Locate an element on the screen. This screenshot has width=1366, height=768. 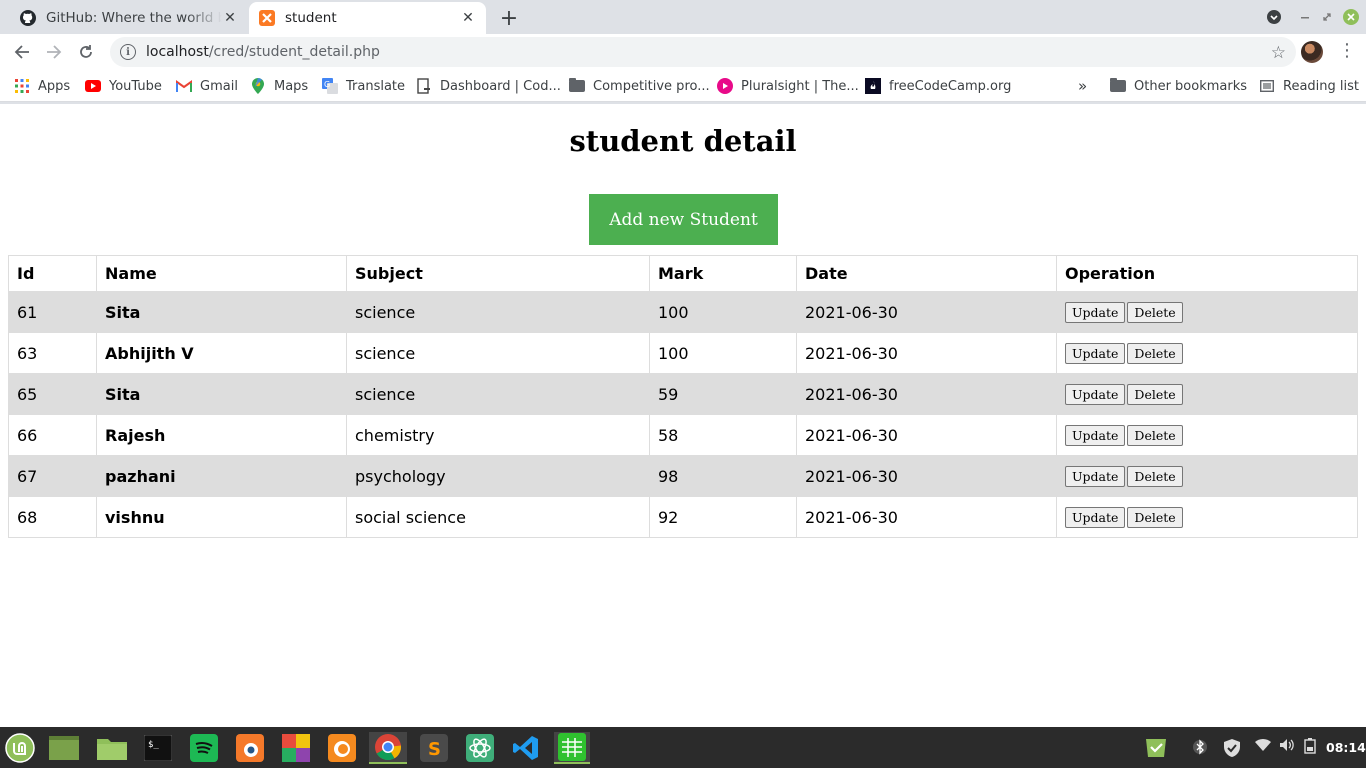
firefox-icon is located at coordinates (342, 748).